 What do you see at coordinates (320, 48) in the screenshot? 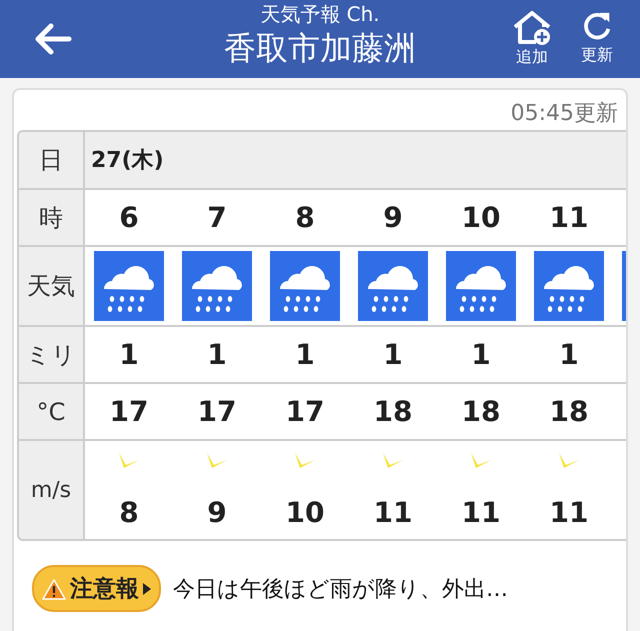
I see `location-title: 香取市加藤洲` at bounding box center [320, 48].